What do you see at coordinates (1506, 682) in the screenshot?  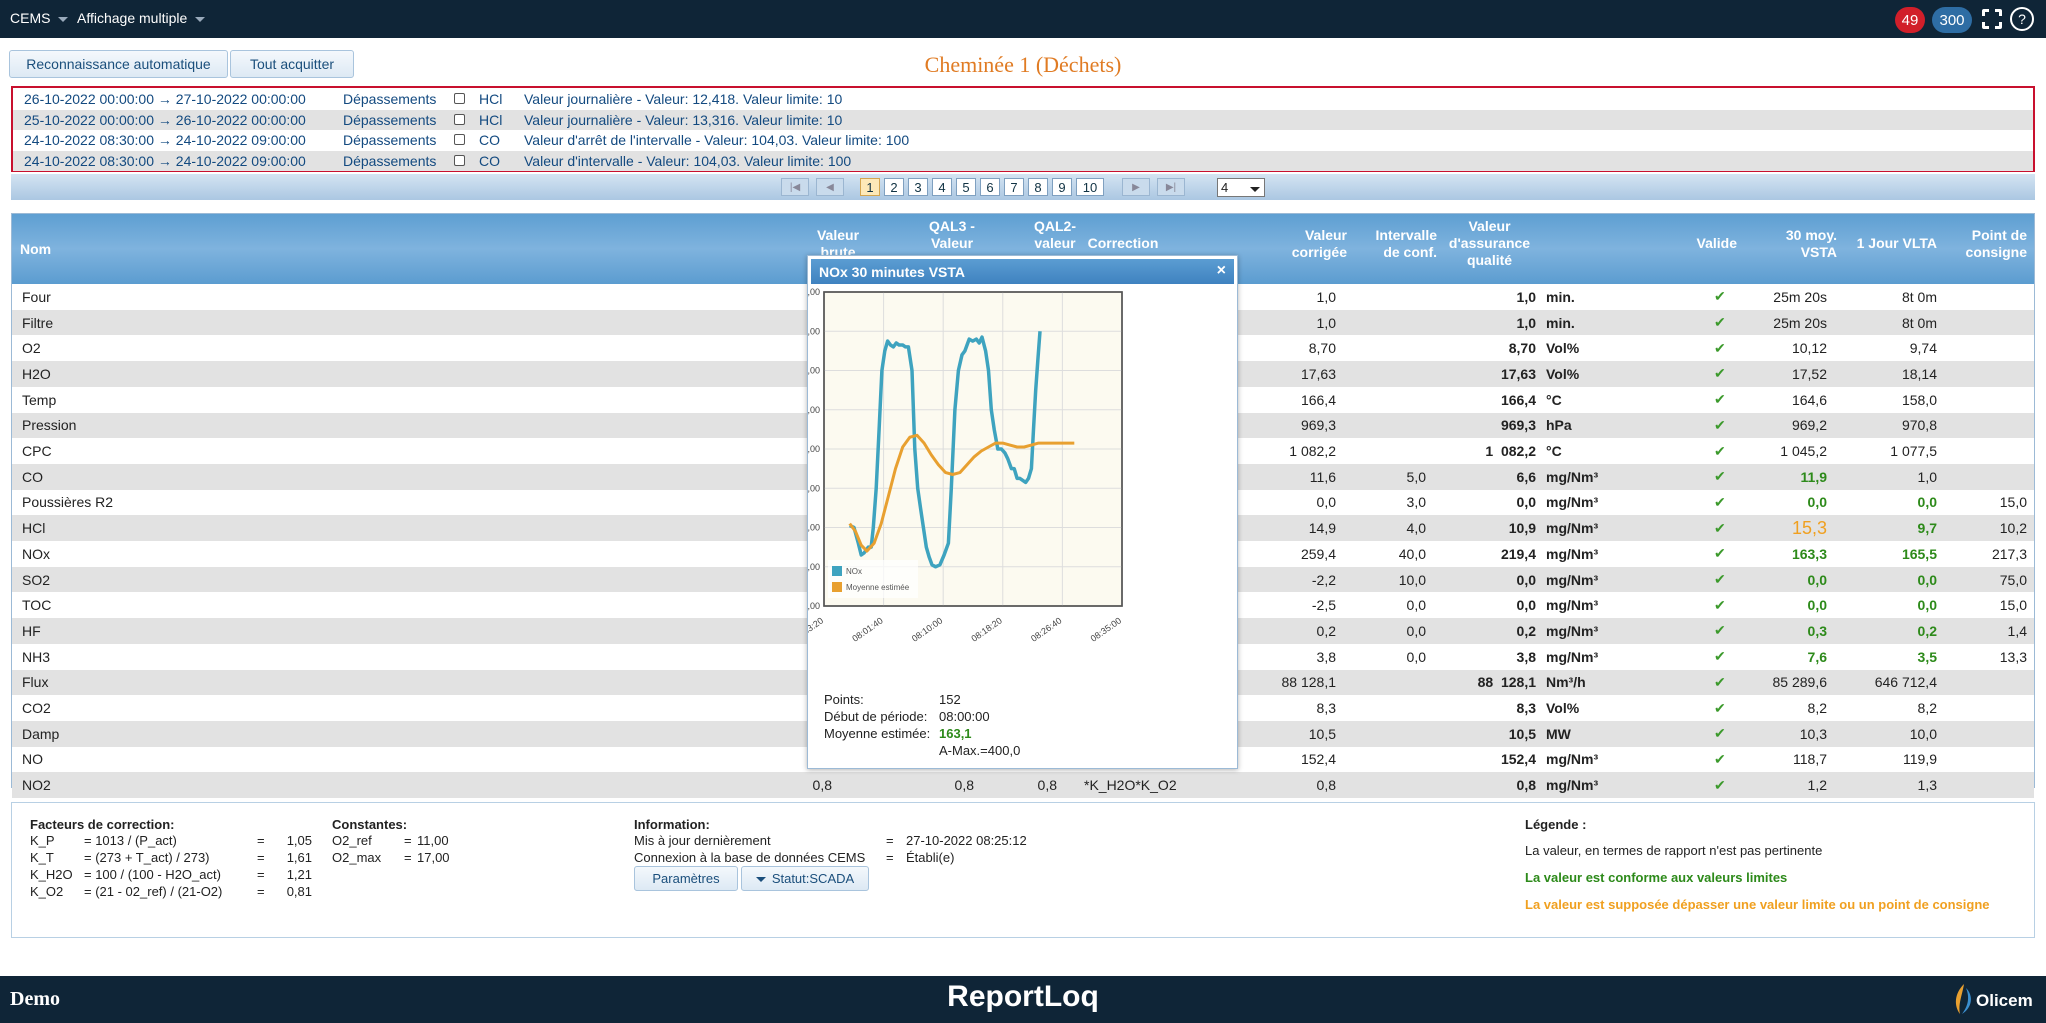 I see `row-qa-value: 88 128,1` at bounding box center [1506, 682].